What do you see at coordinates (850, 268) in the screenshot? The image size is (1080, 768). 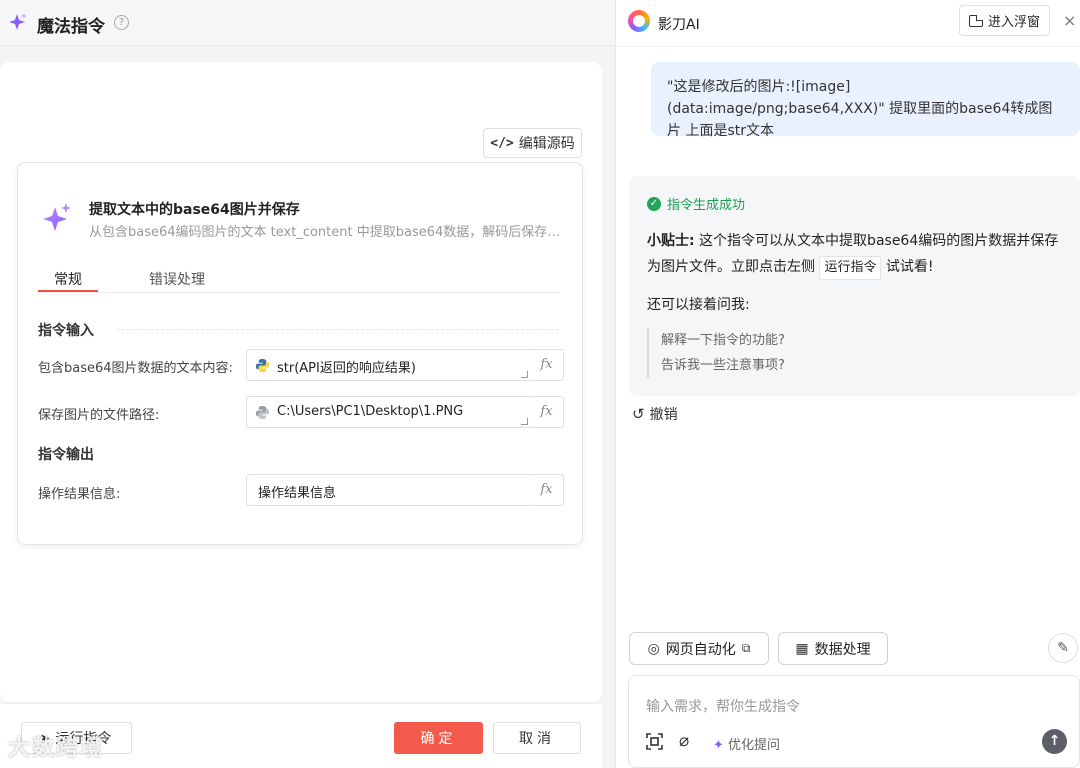 I see `run-instruction-chip: 运行指令` at bounding box center [850, 268].